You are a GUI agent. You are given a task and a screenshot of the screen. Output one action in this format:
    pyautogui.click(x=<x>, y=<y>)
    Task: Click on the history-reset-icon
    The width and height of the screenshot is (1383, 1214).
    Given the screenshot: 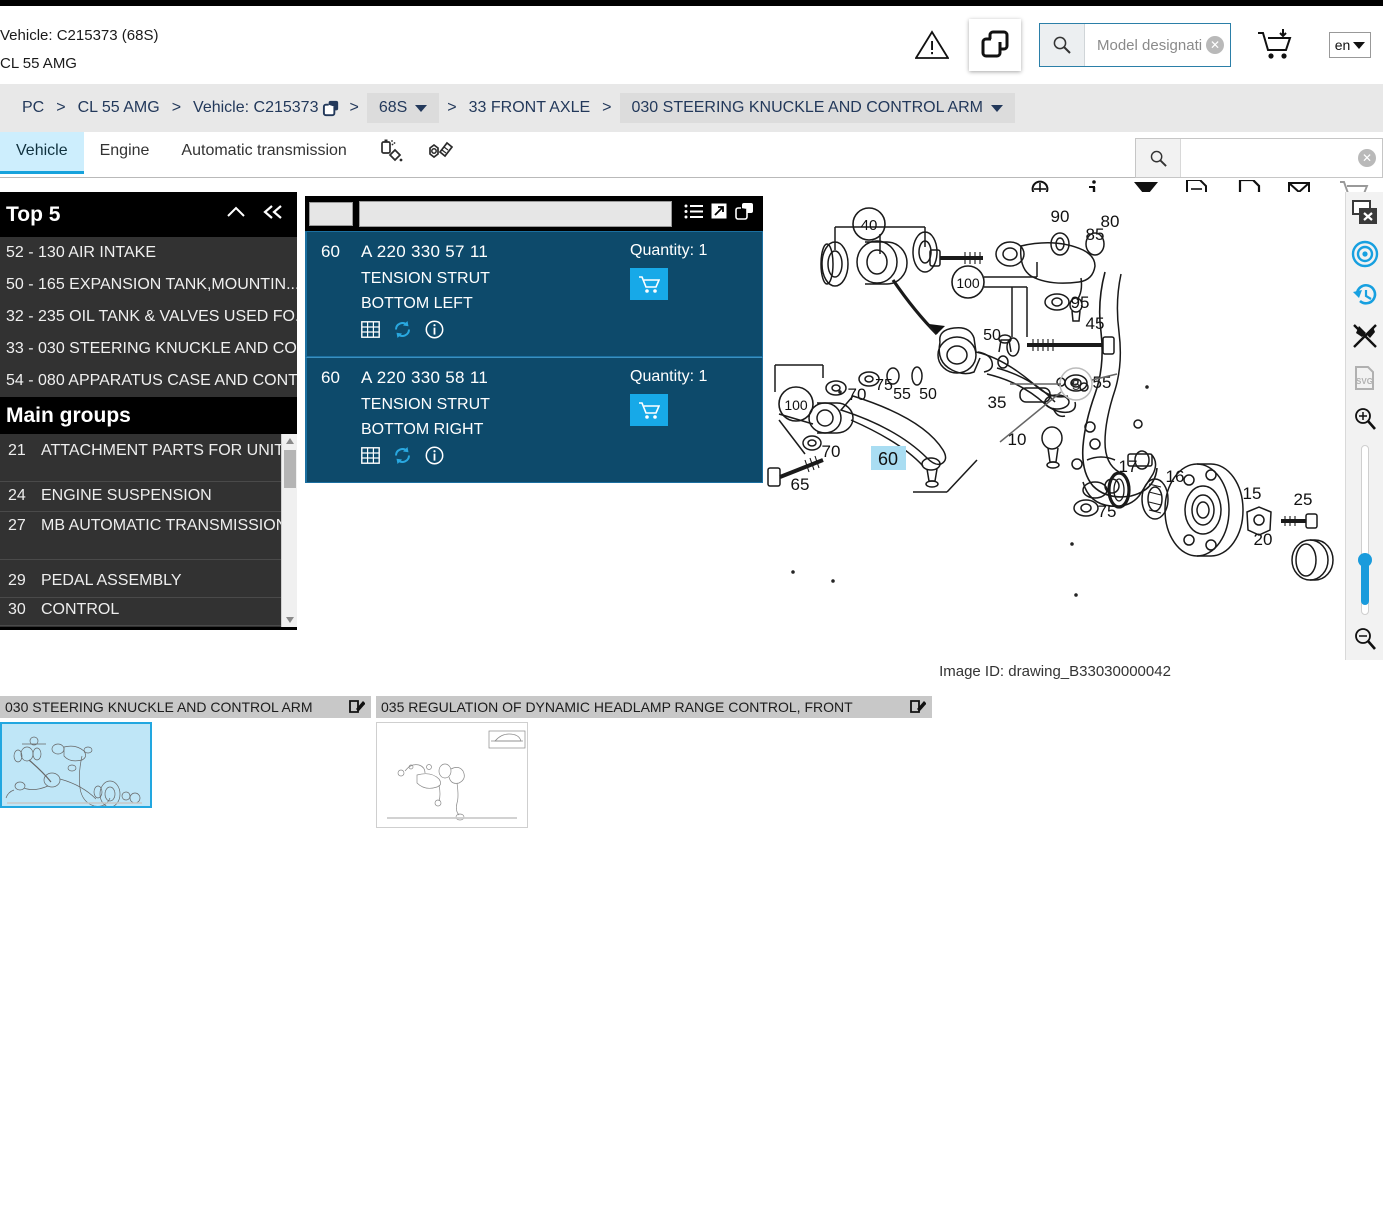 What is the action you would take?
    pyautogui.click(x=1364, y=294)
    